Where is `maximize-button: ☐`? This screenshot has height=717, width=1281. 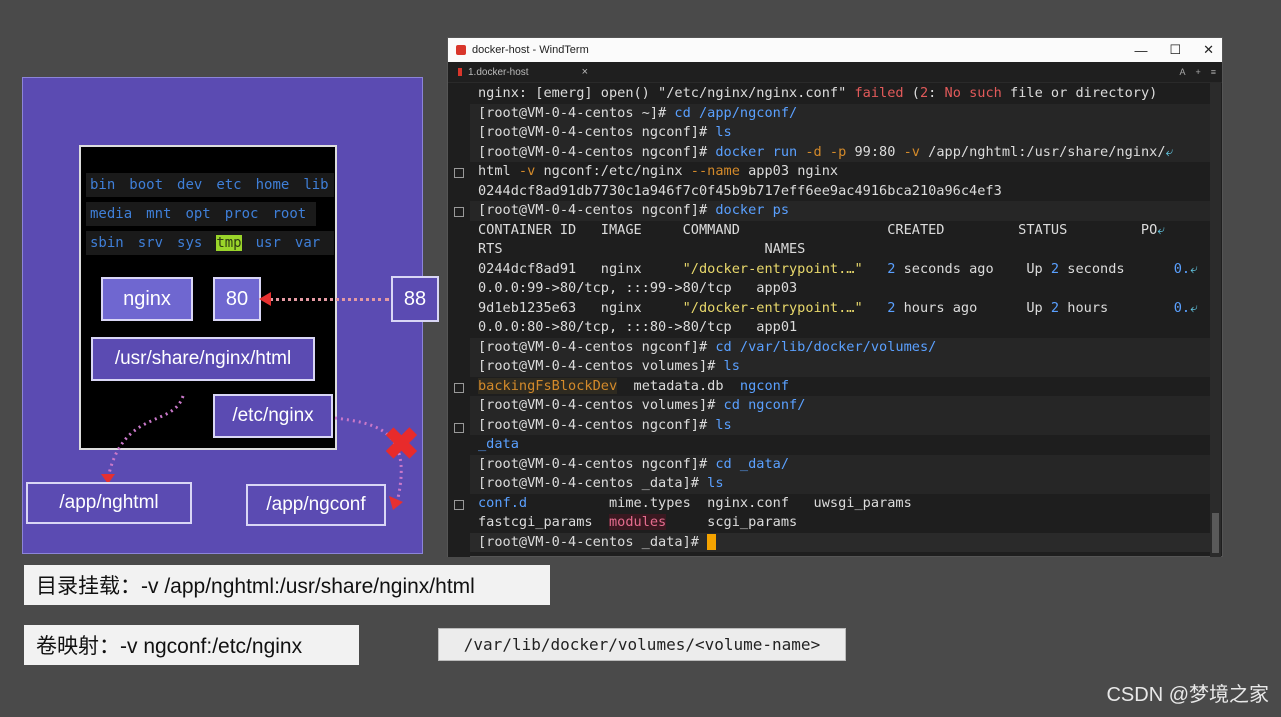 maximize-button: ☐ is located at coordinates (1175, 50).